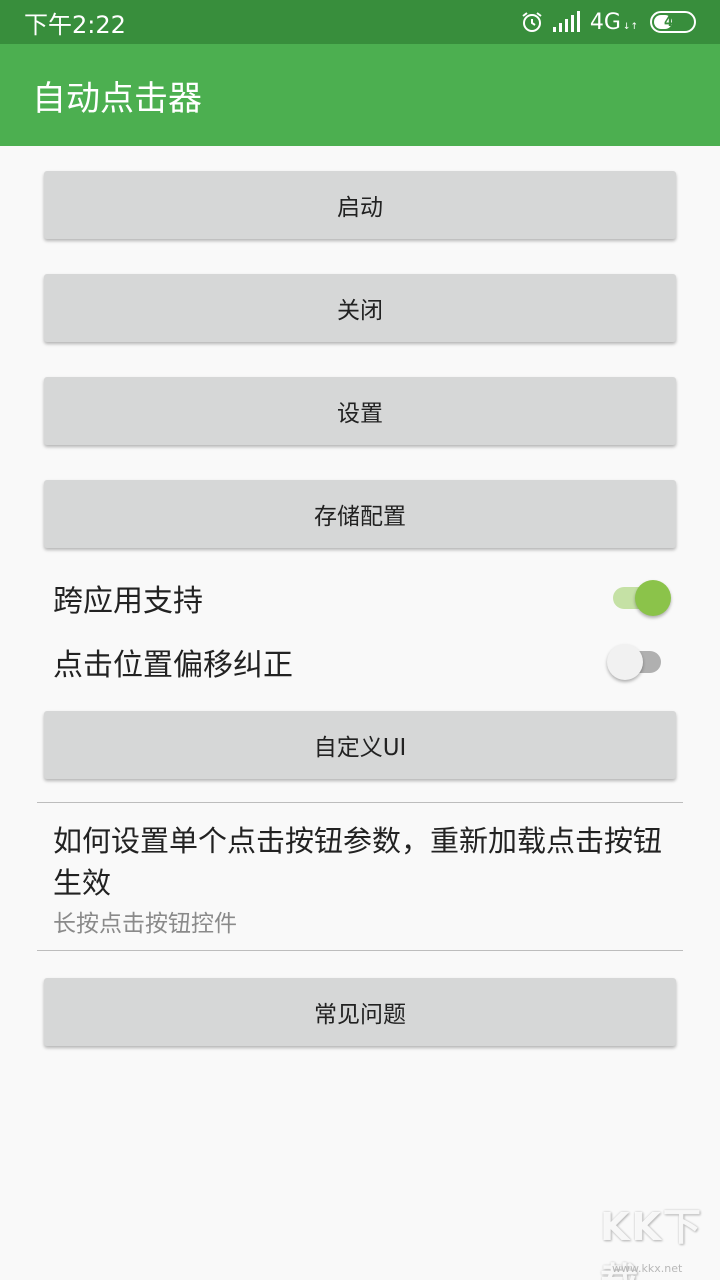  What do you see at coordinates (647, 1268) in the screenshot?
I see `watermark-url: www.kkx.net` at bounding box center [647, 1268].